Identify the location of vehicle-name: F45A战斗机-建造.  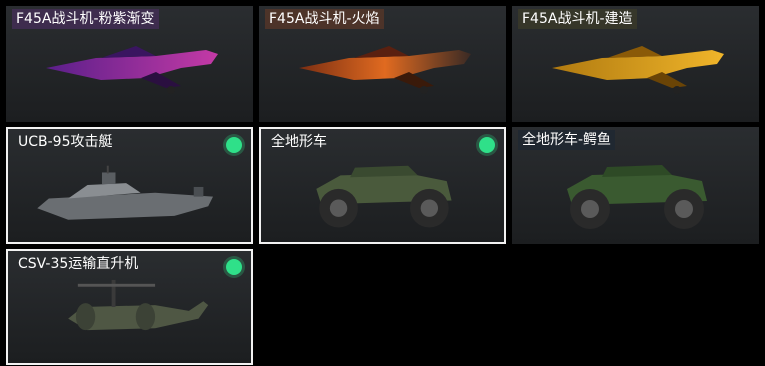
(577, 19).